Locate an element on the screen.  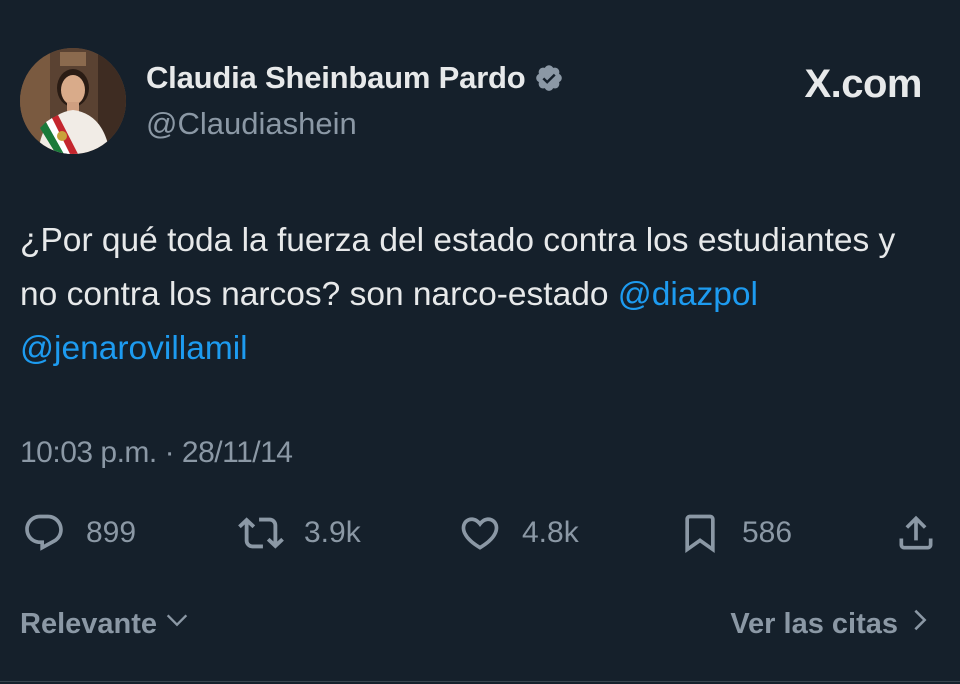
avatar-image is located at coordinates (73, 101).